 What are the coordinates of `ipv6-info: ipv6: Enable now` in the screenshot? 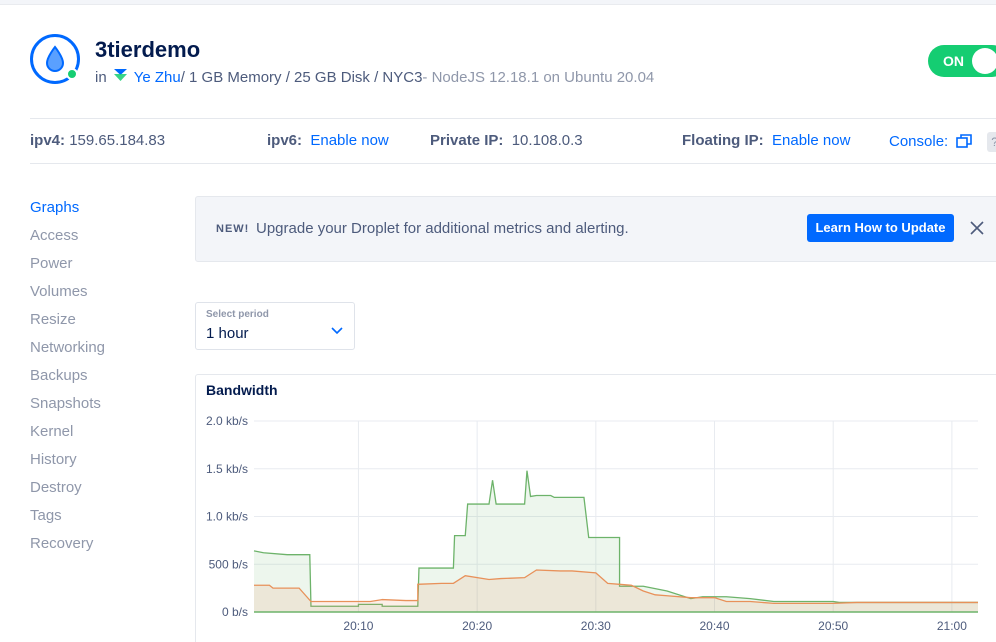 It's located at (328, 140).